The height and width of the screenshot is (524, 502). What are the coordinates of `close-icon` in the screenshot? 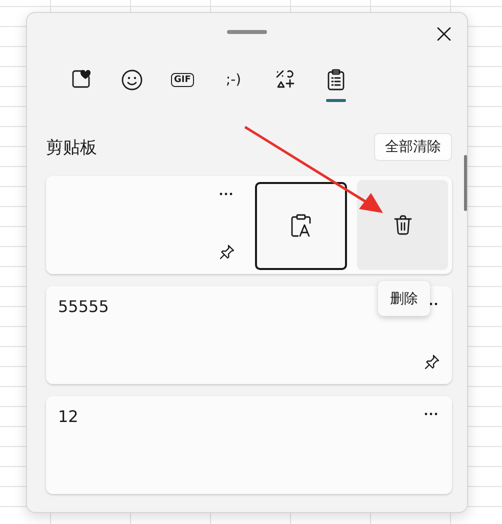 It's located at (444, 34).